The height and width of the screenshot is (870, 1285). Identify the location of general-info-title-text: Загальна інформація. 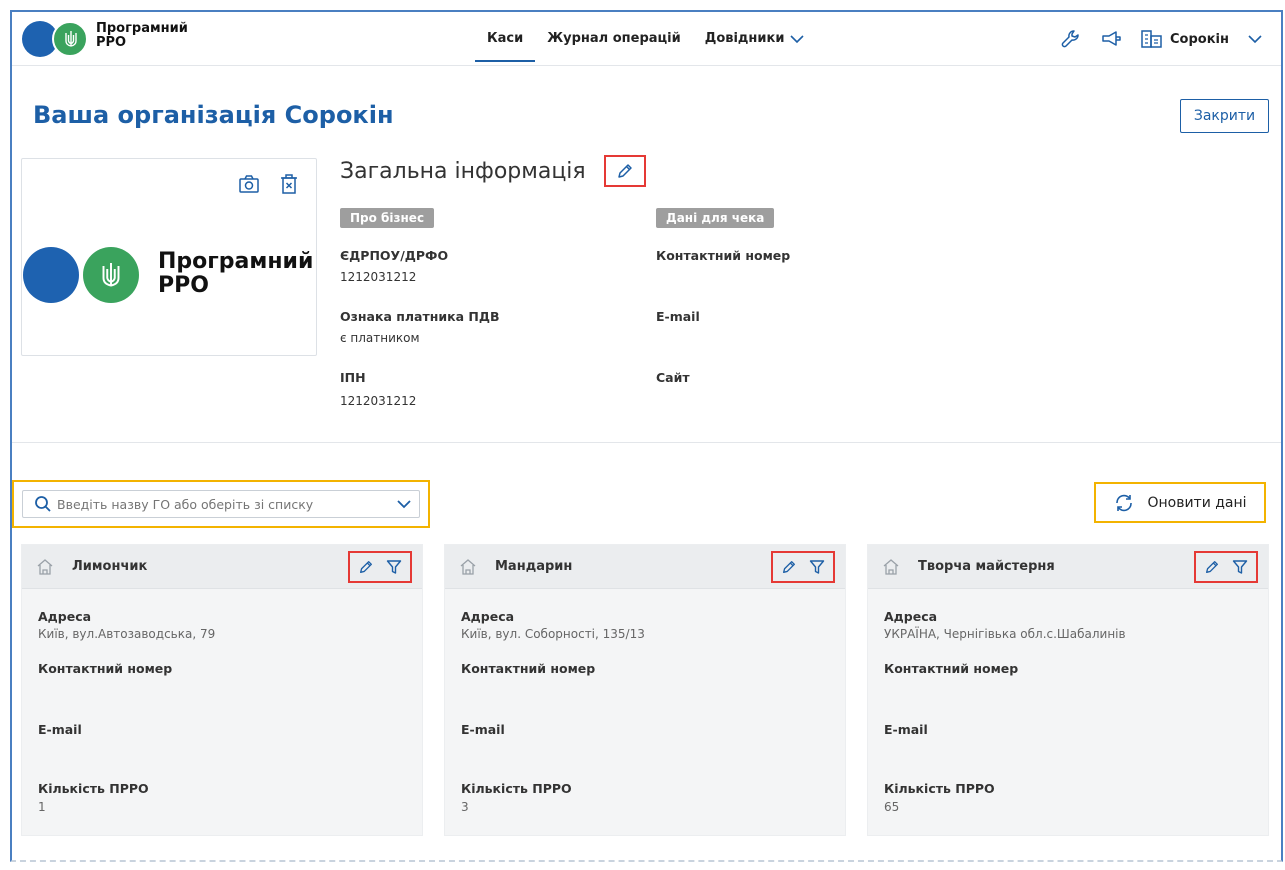
(463, 171).